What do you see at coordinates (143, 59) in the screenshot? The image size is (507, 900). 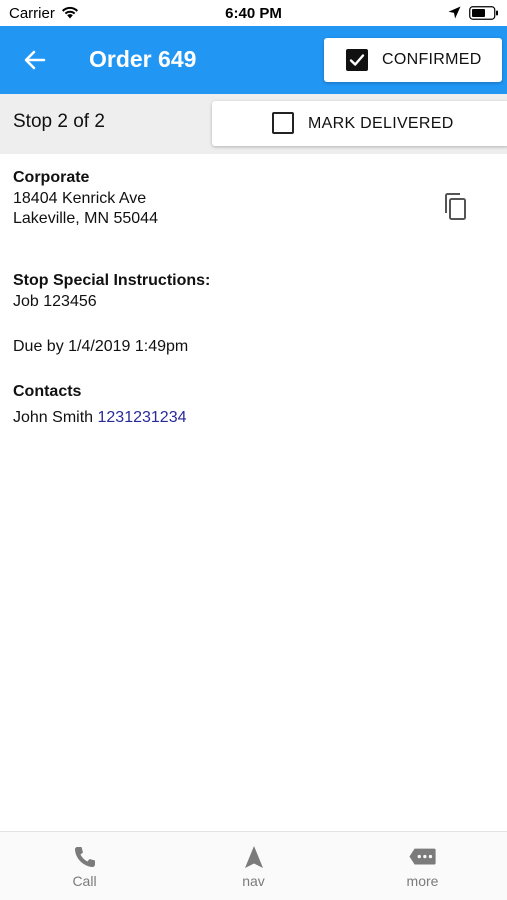 I see `order-title: Order 649` at bounding box center [143, 59].